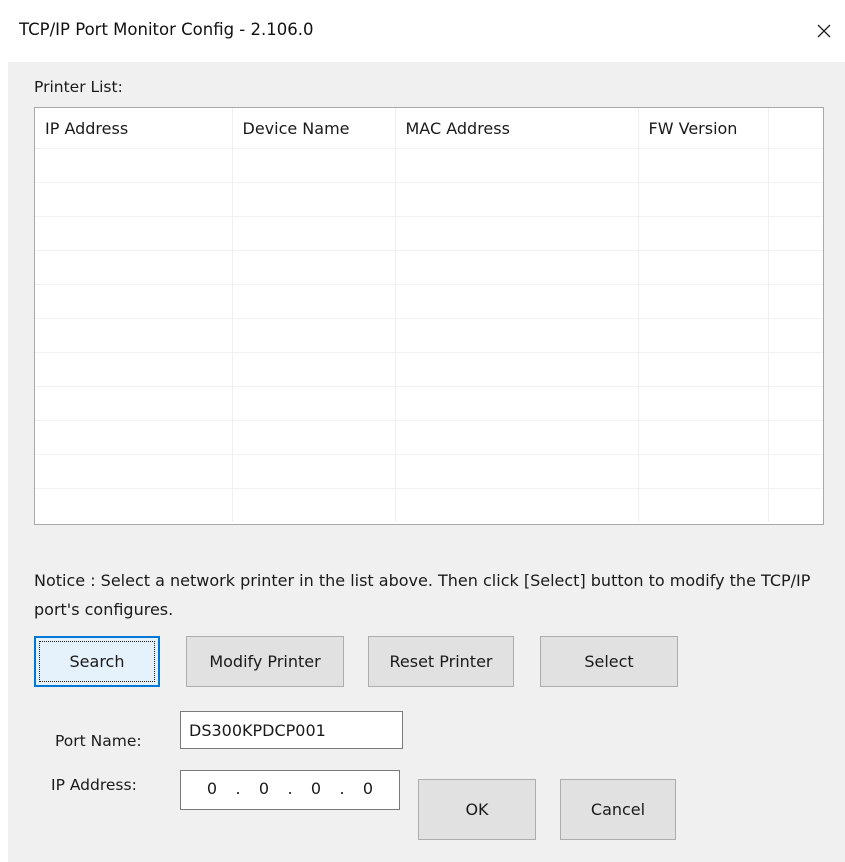 The height and width of the screenshot is (862, 845). I want to click on port-name-label: Port Name:, so click(98, 741).